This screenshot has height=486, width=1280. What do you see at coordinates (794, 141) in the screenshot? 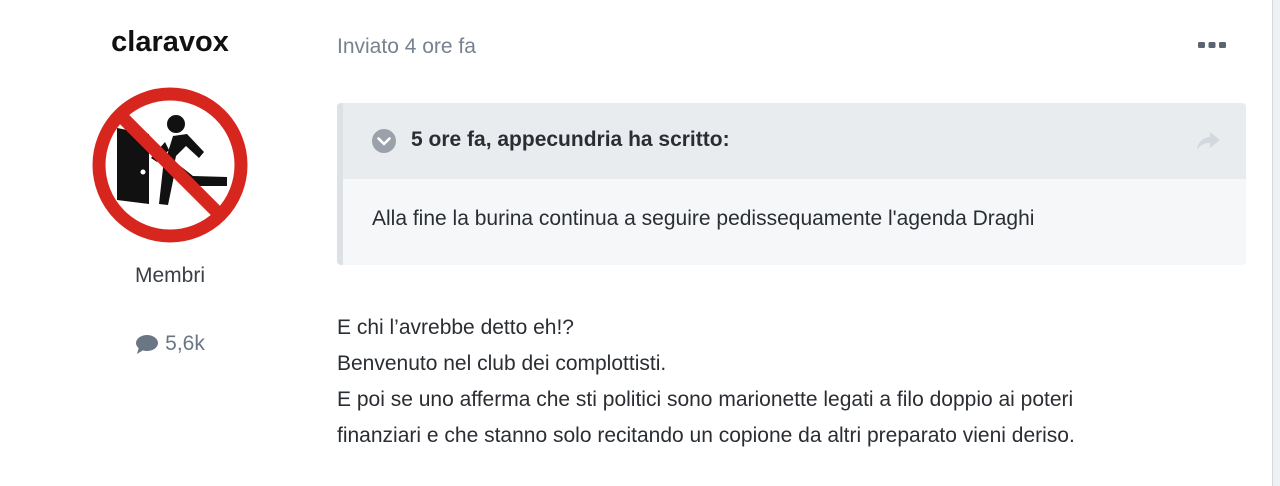
I see `quote-header: 5 ore fa, appecundria ha scritto:` at bounding box center [794, 141].